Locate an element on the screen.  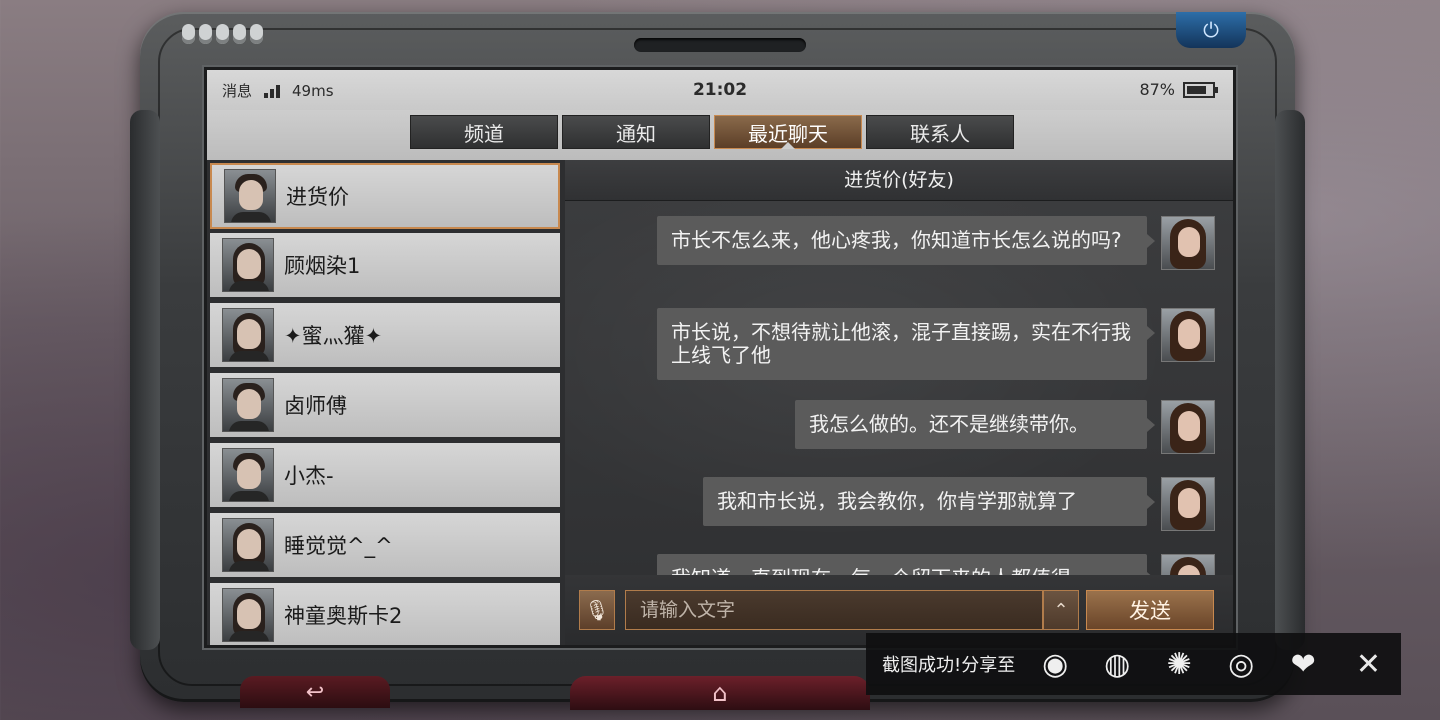
share-toast: 截图成功!分享至 ◉ ◍ ✺ ◎ ❤ ✕ is located at coordinates (1133, 664).